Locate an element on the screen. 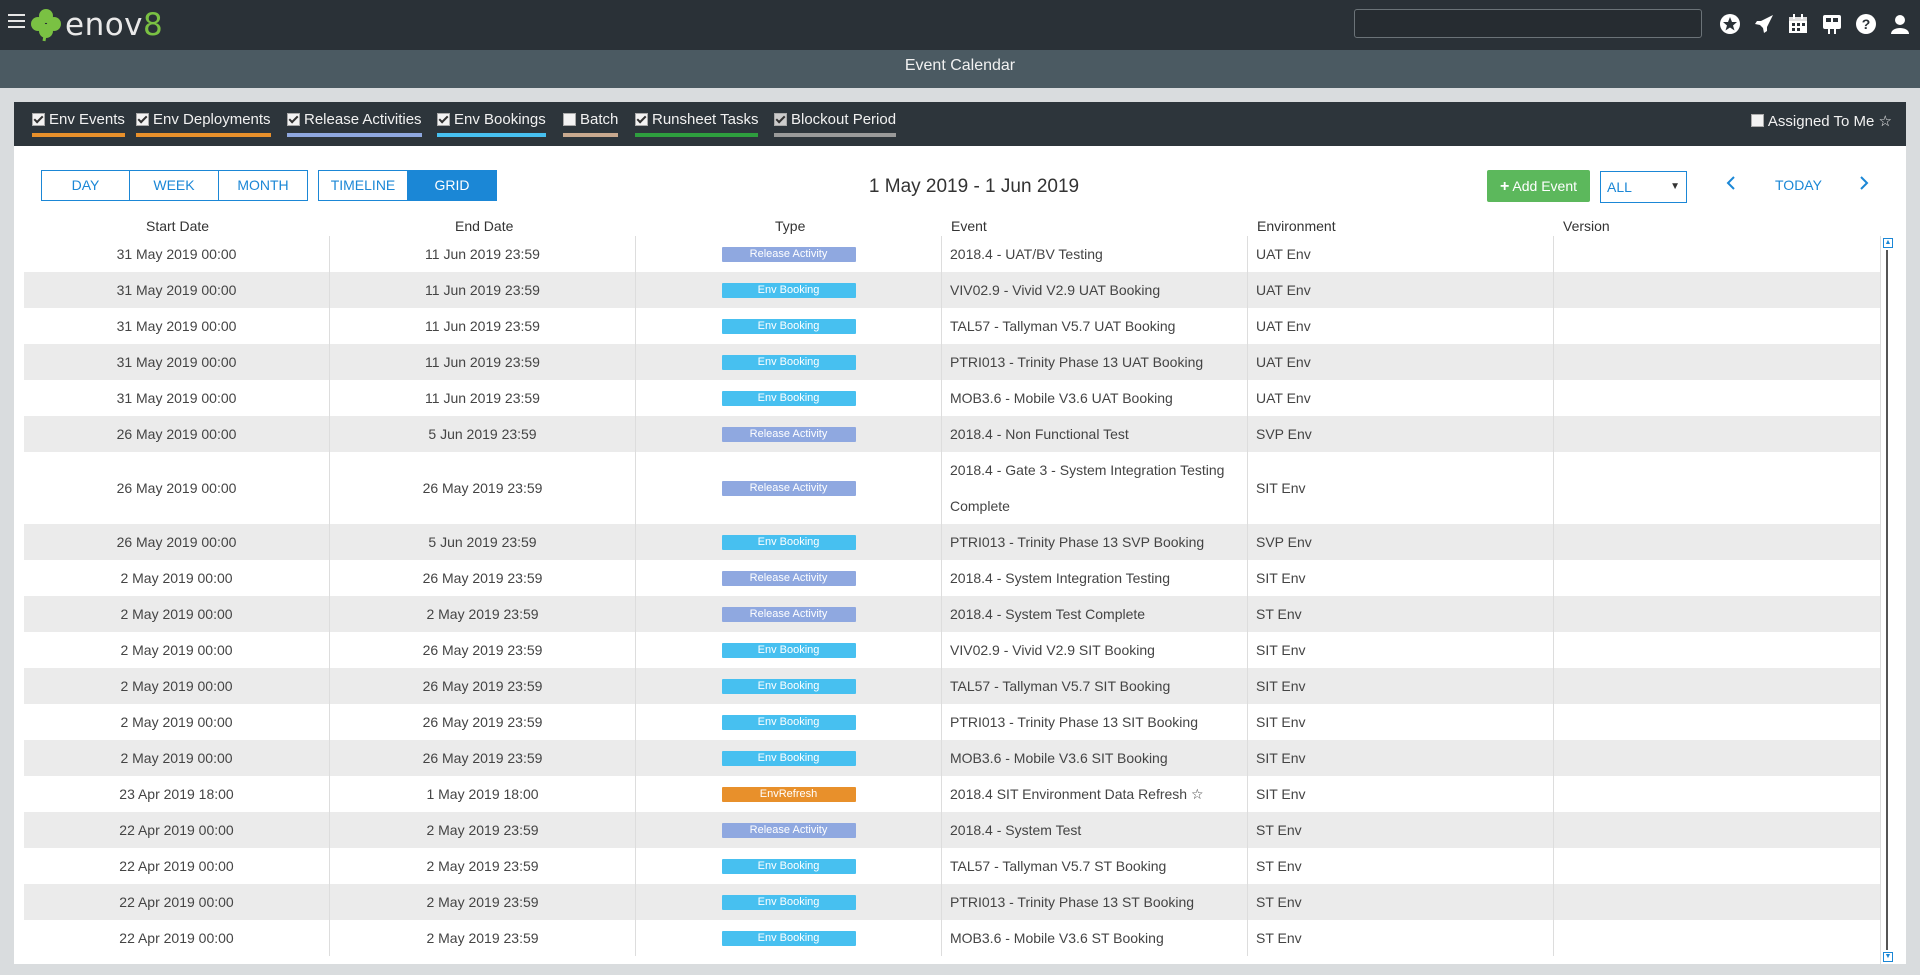 Image resolution: width=1920 pixels, height=975 pixels. week-view-button: WEEK is located at coordinates (174, 185).